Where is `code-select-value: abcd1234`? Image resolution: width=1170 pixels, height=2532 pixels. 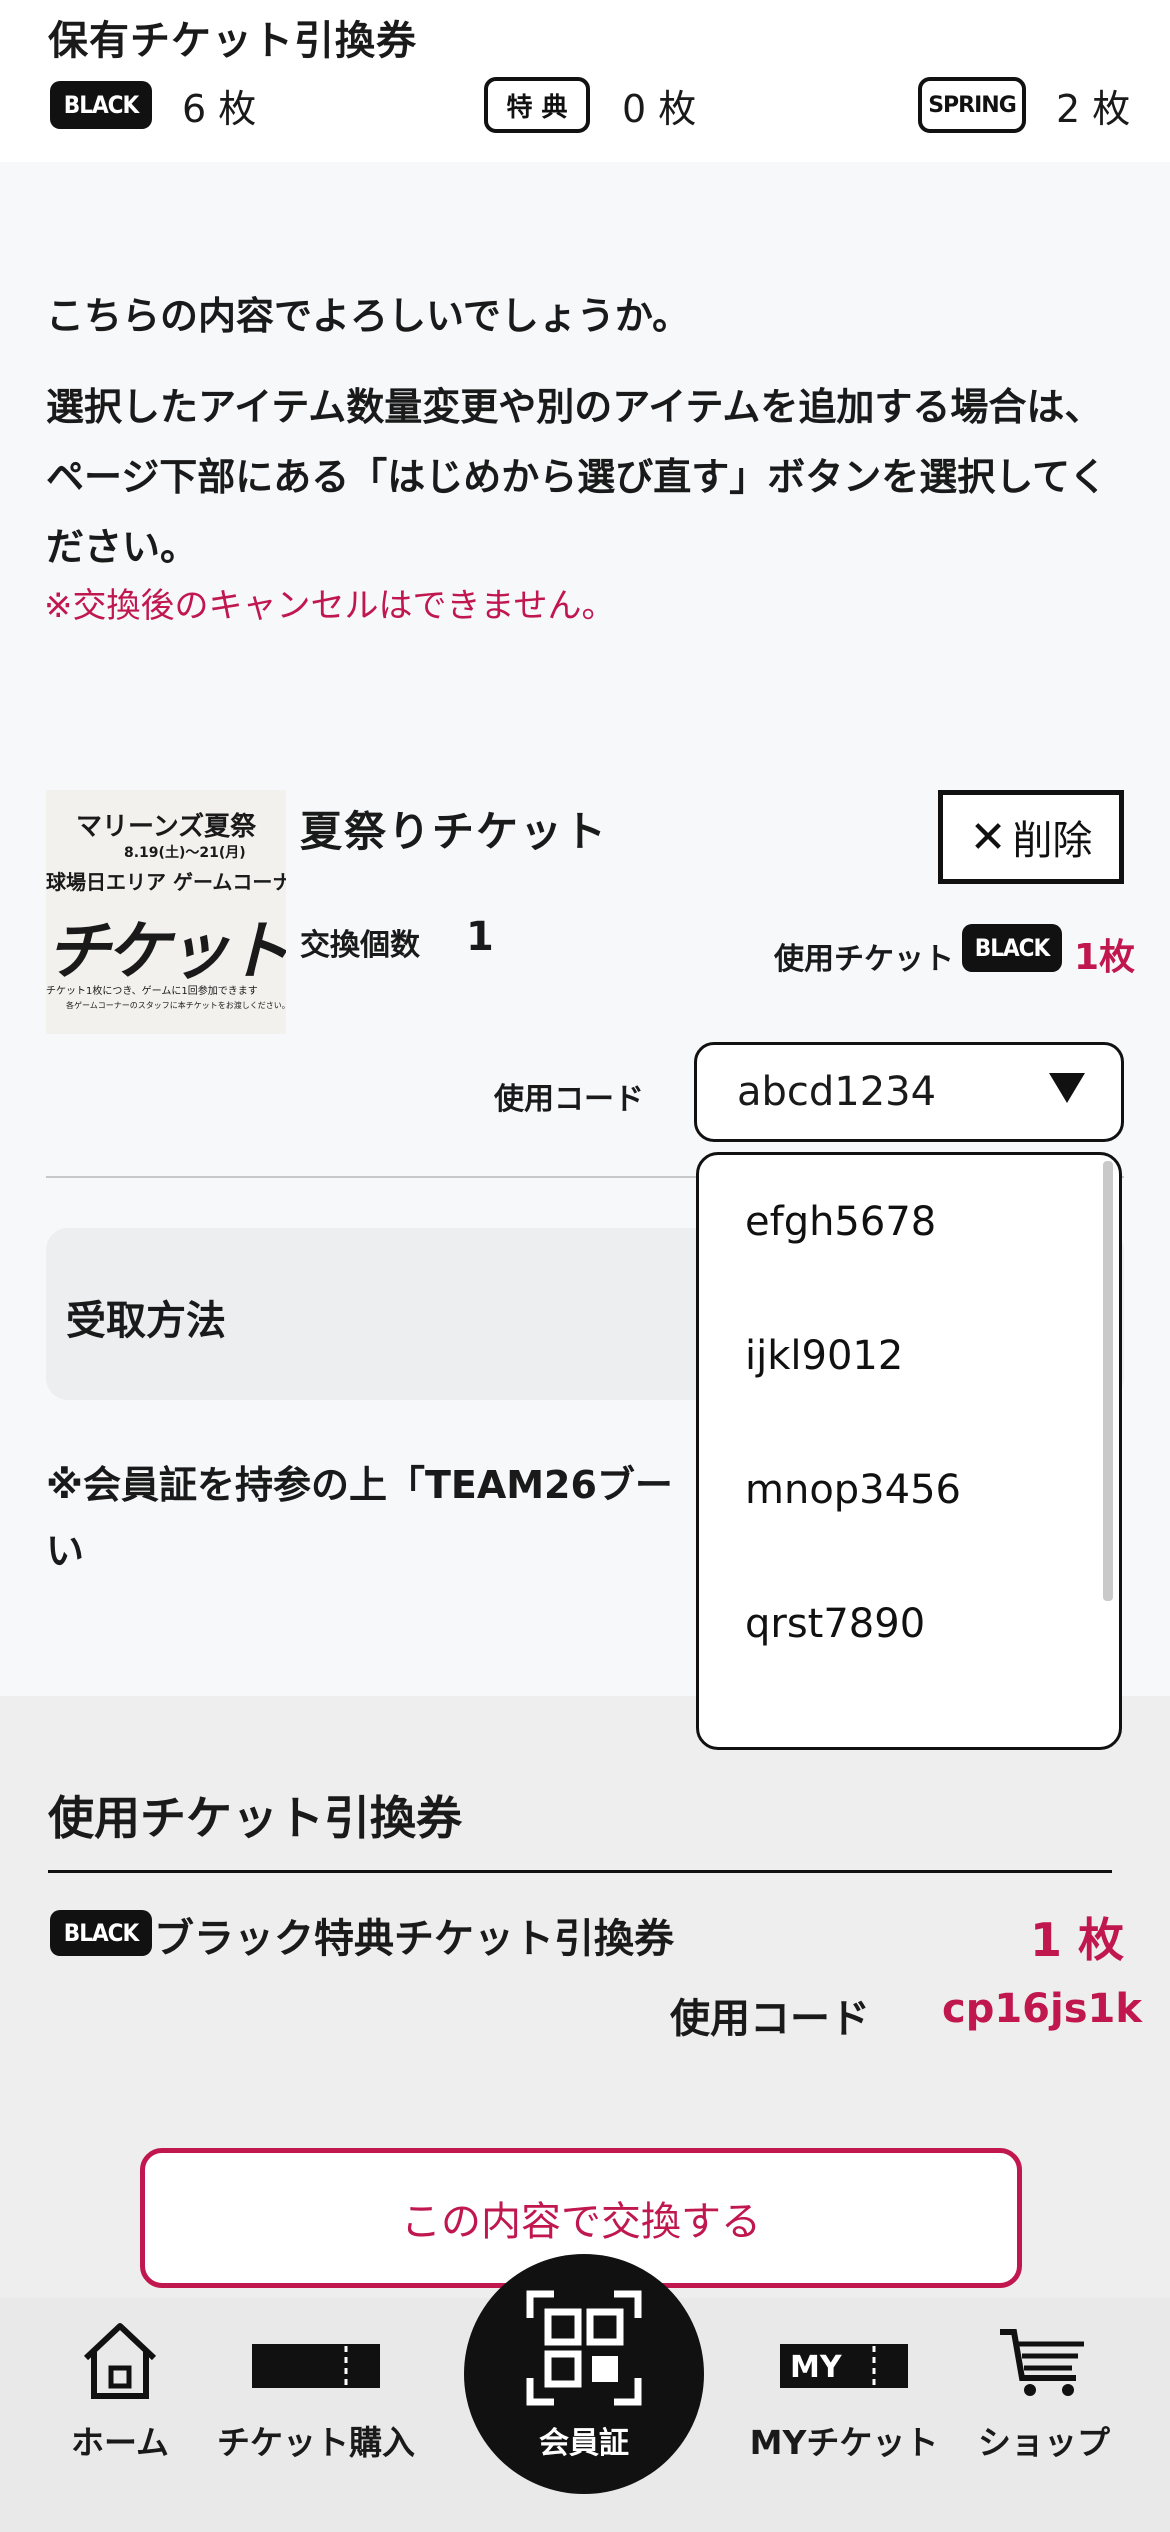
code-select-value: abcd1234 is located at coordinates (837, 1092).